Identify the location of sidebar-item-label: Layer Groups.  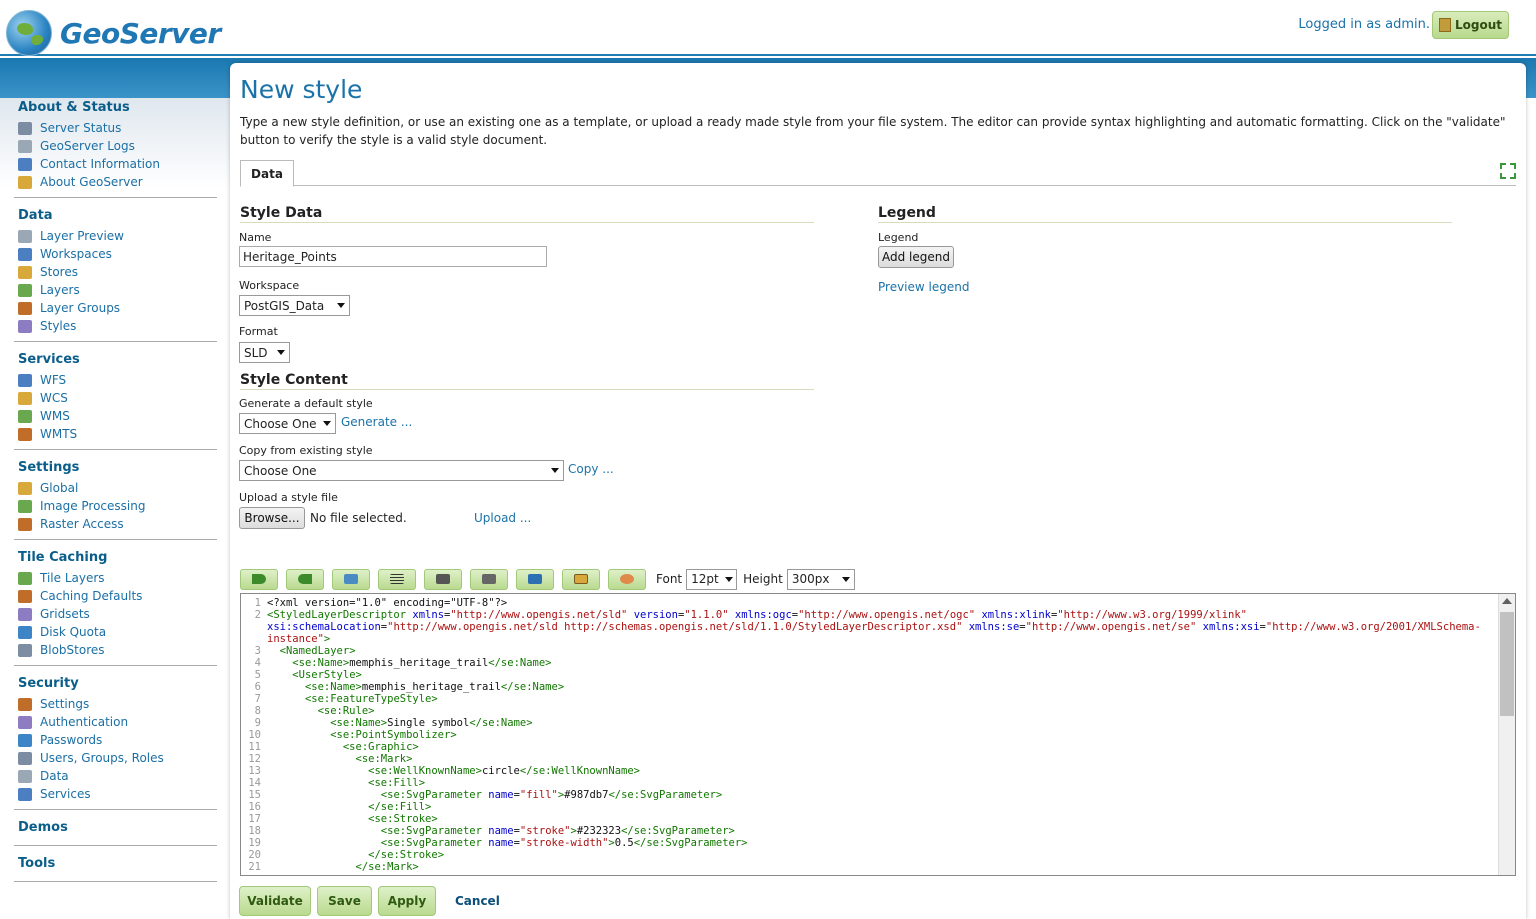
(80, 308).